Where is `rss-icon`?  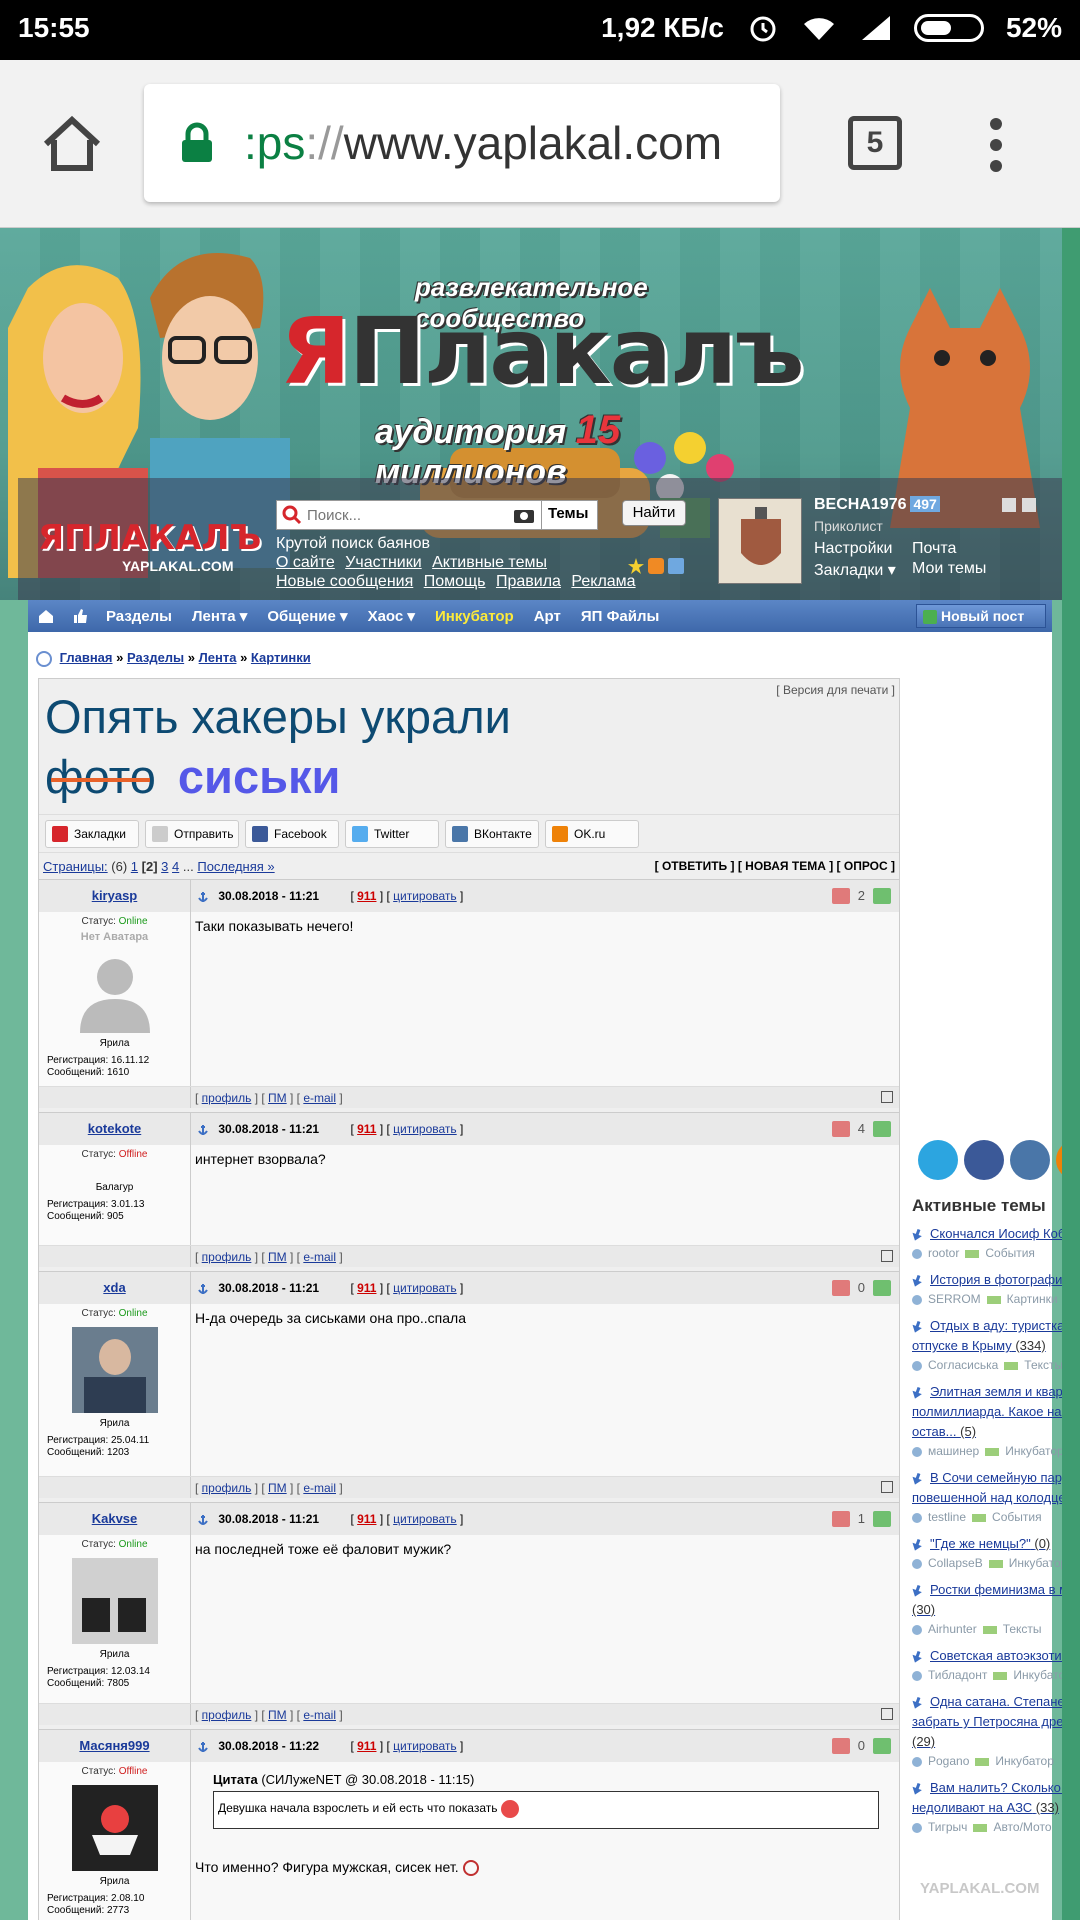 rss-icon is located at coordinates (656, 566).